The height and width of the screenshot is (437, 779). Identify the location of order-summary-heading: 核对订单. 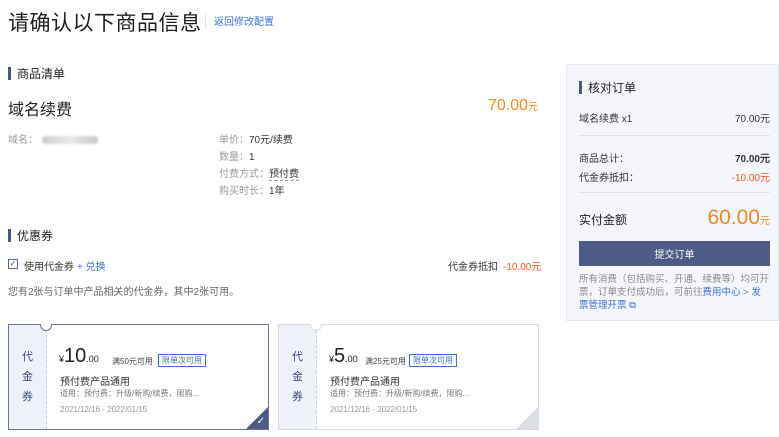
(607, 87).